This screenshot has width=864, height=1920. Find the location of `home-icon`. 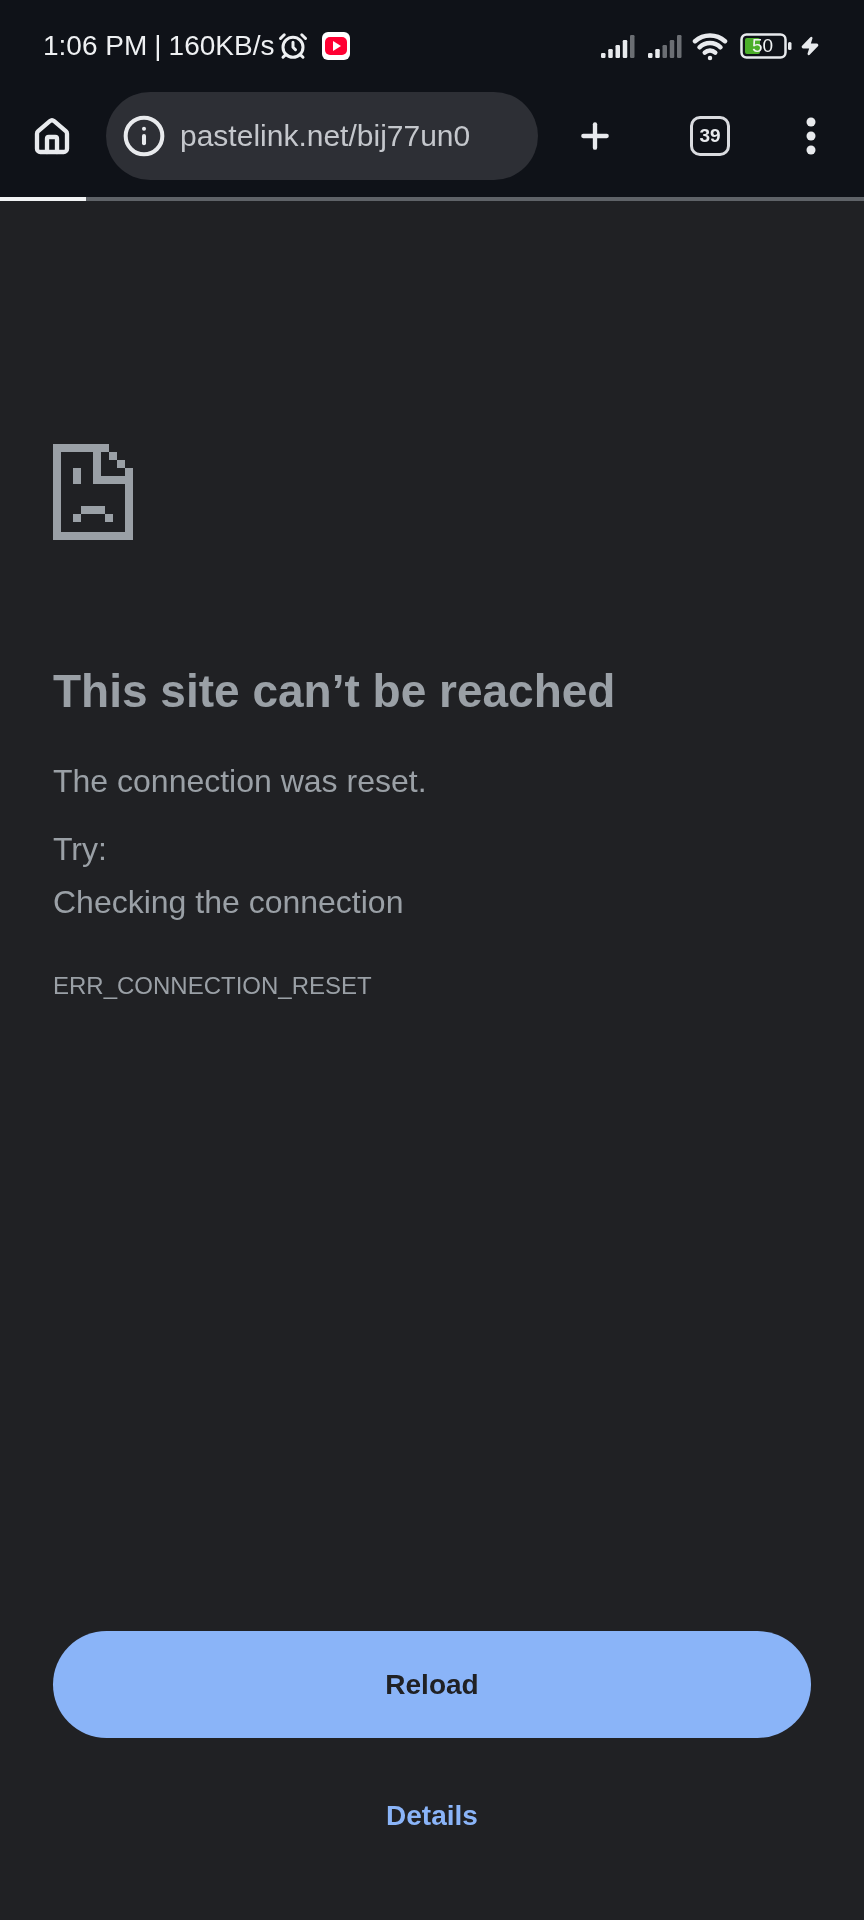

home-icon is located at coordinates (52, 137).